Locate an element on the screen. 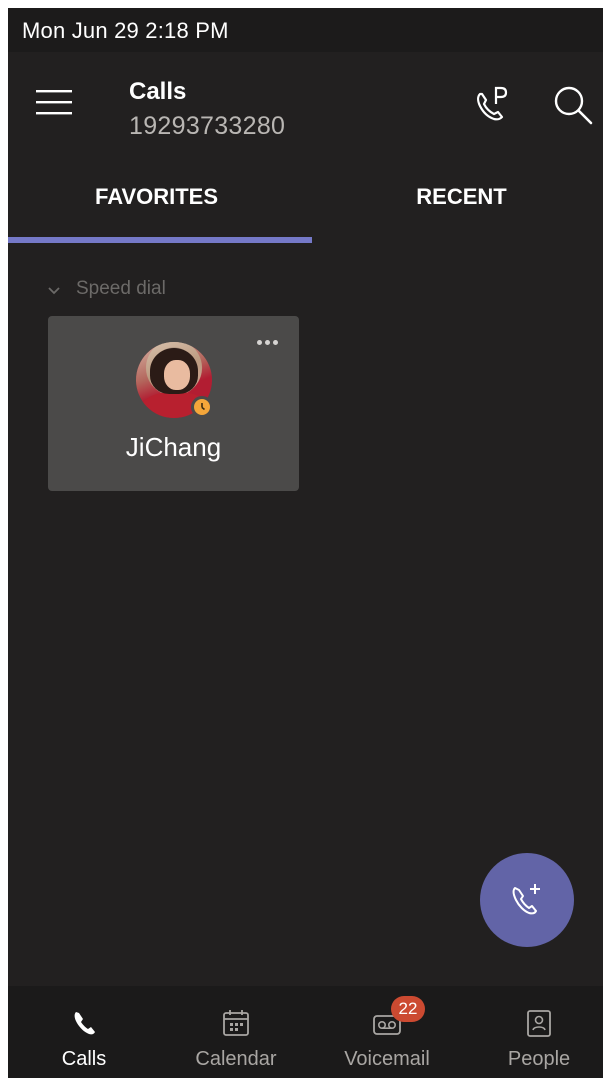  hamburger-icon is located at coordinates (54, 102).